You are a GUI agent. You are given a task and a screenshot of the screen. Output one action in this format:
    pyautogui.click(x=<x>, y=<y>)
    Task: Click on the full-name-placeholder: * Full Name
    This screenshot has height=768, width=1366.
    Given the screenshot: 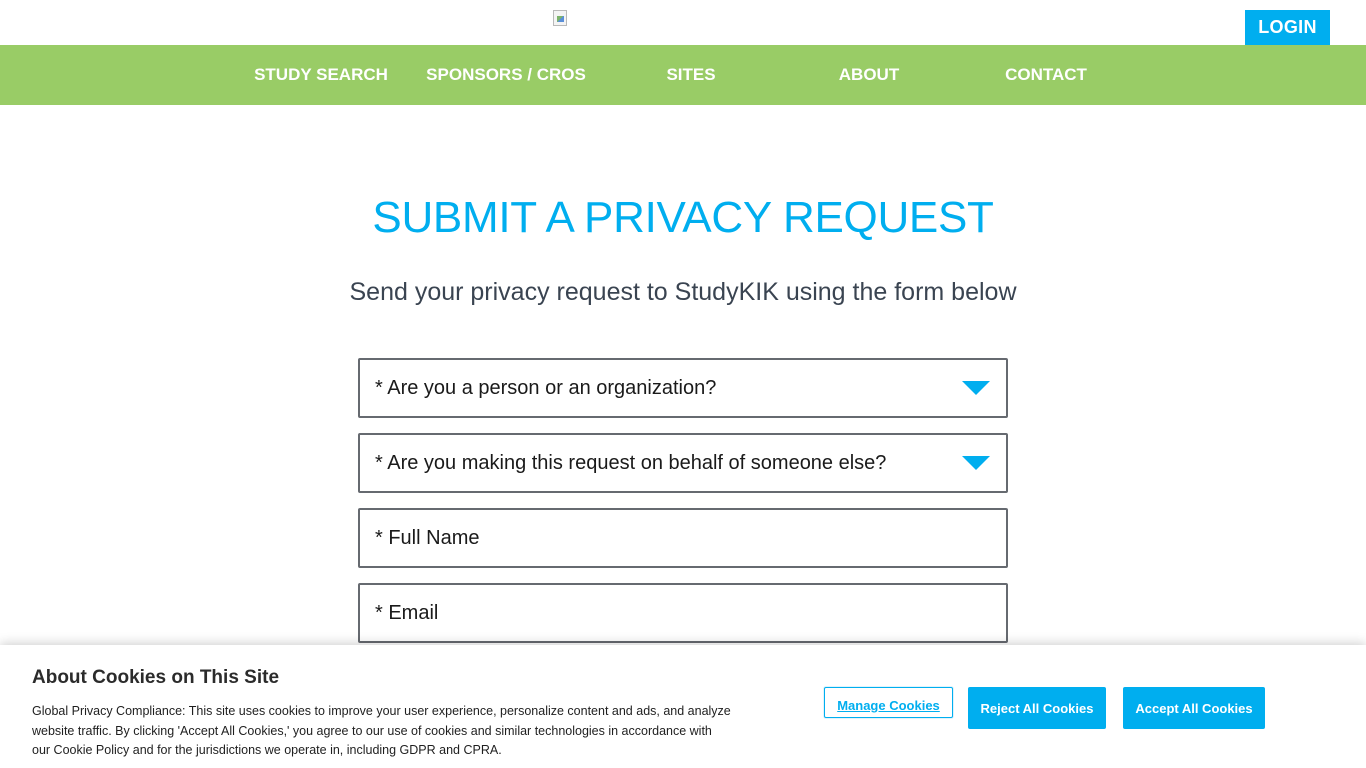 What is the action you would take?
    pyautogui.click(x=427, y=538)
    